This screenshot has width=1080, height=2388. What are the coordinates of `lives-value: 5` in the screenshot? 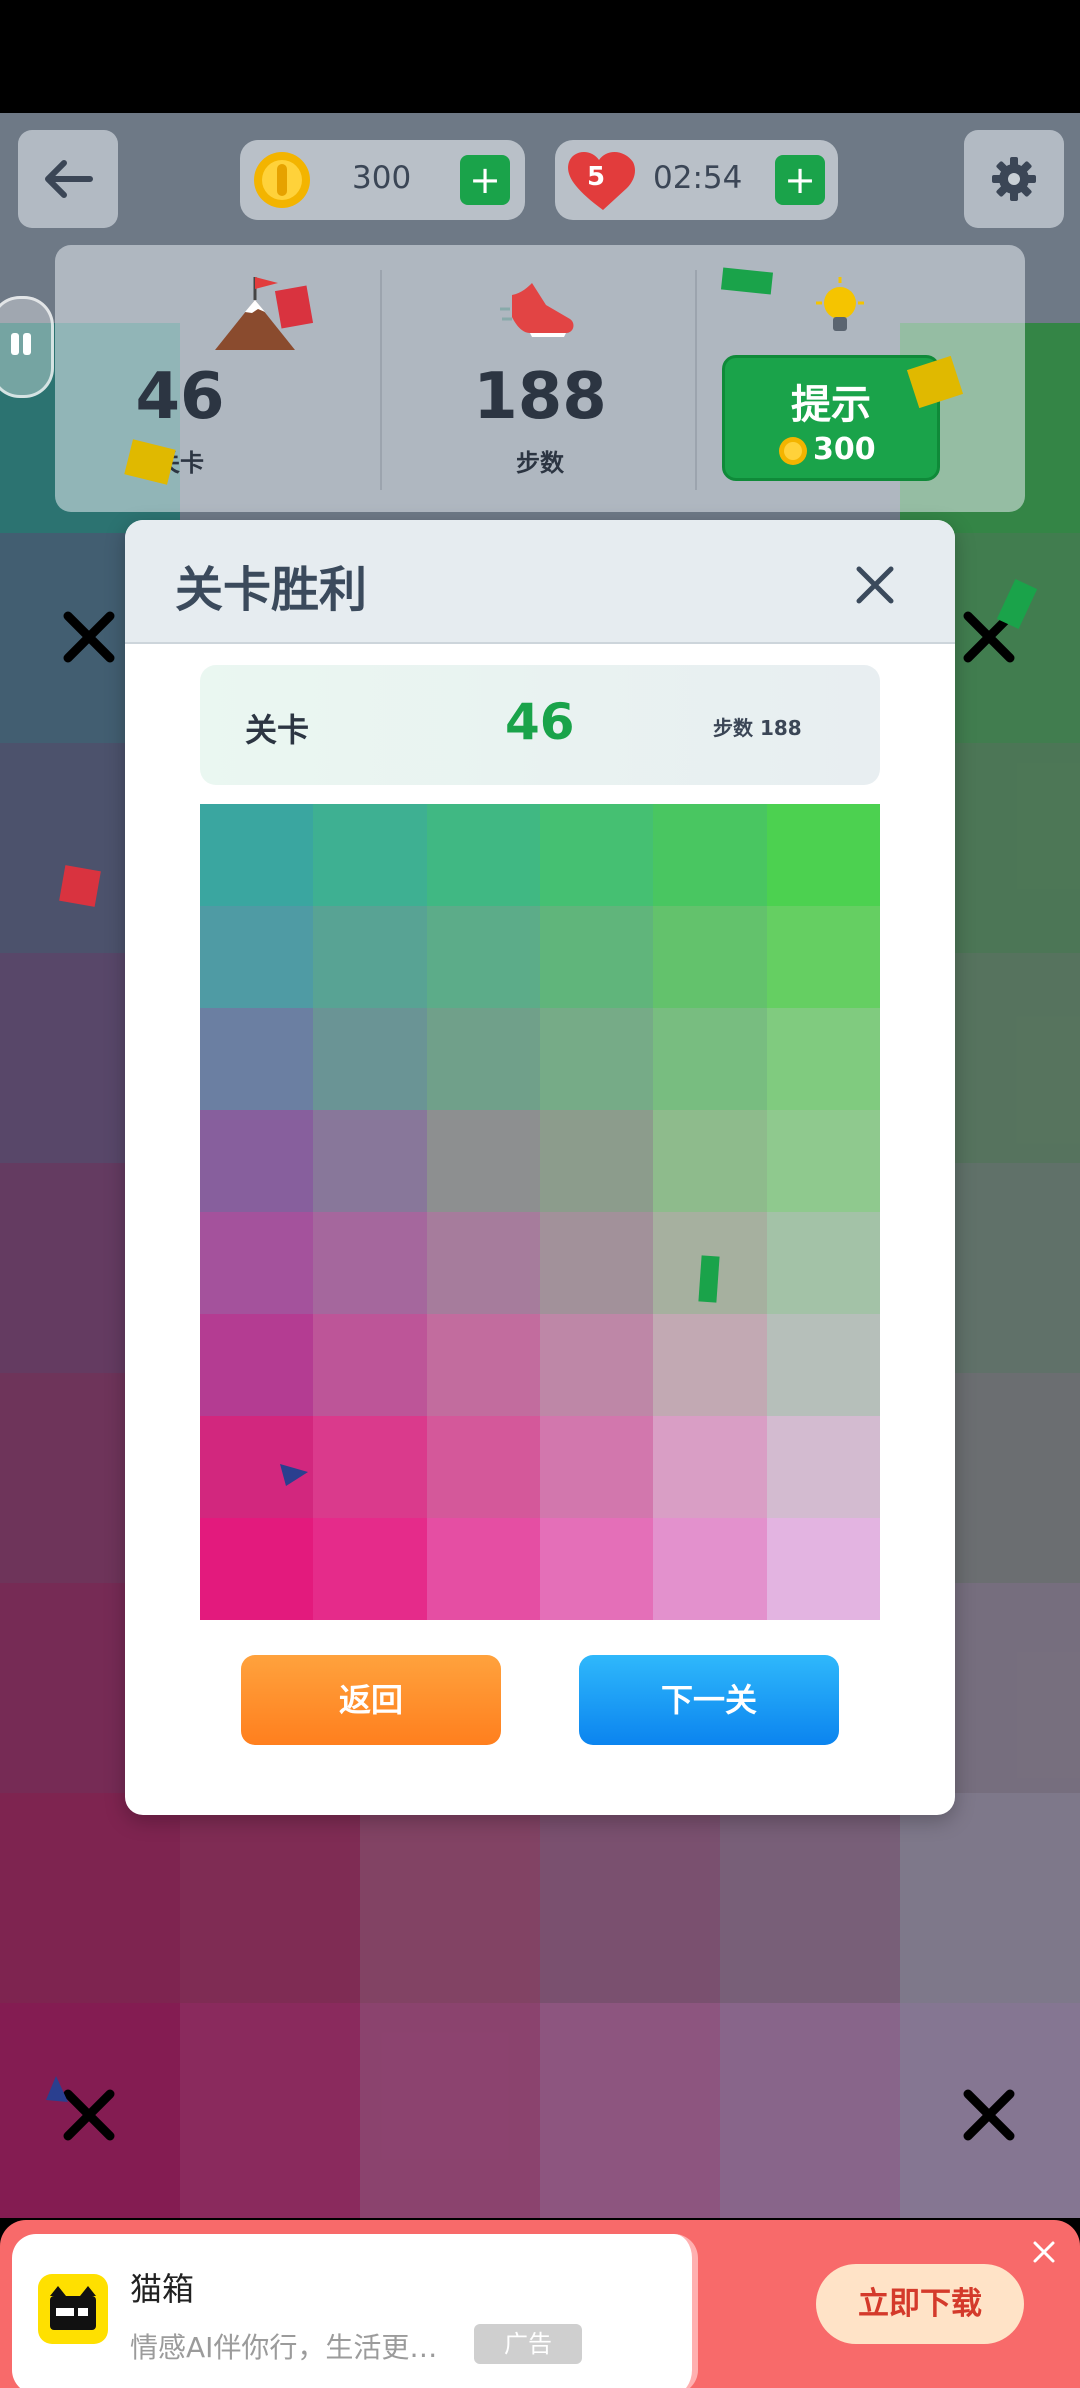 It's located at (596, 177).